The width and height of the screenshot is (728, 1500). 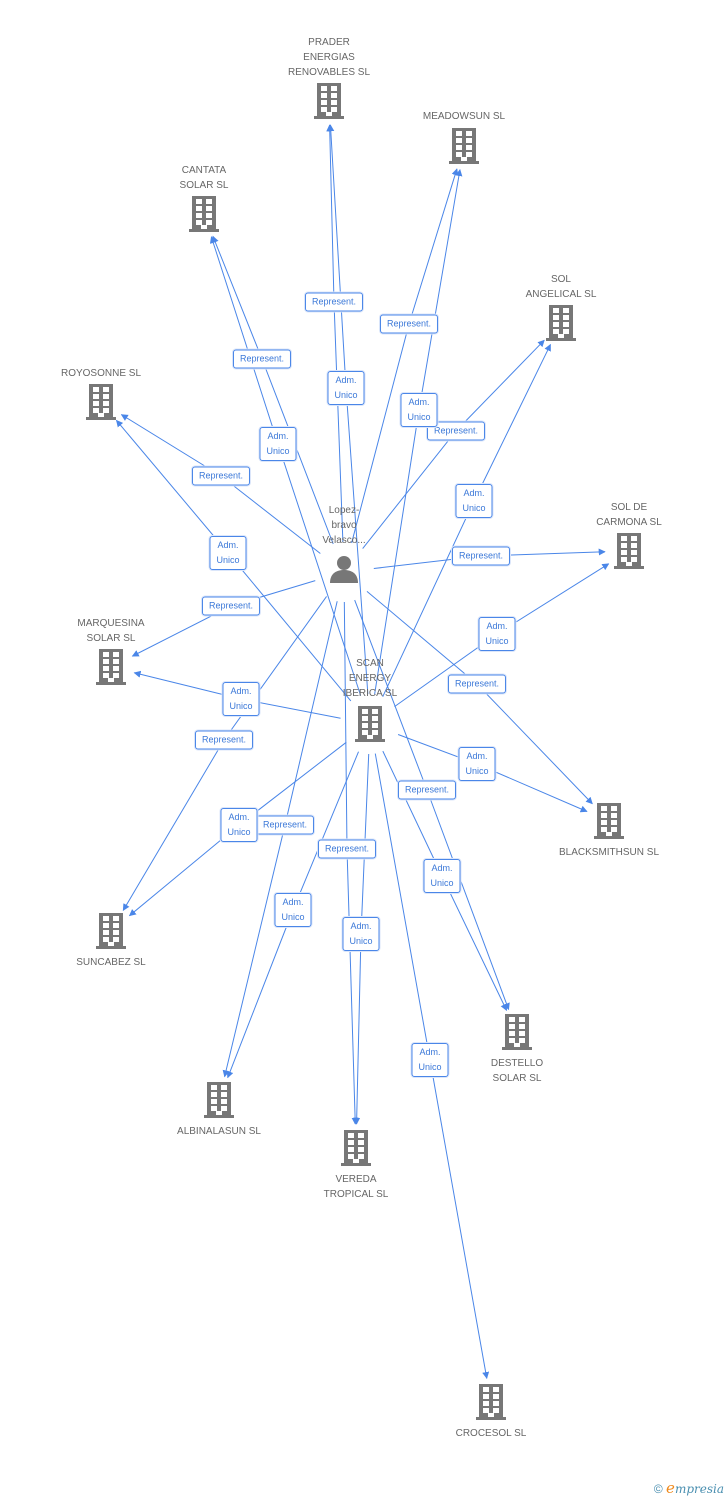 What do you see at coordinates (356, 1187) in the screenshot?
I see `node-label: VEREDA TROPICAL SL` at bounding box center [356, 1187].